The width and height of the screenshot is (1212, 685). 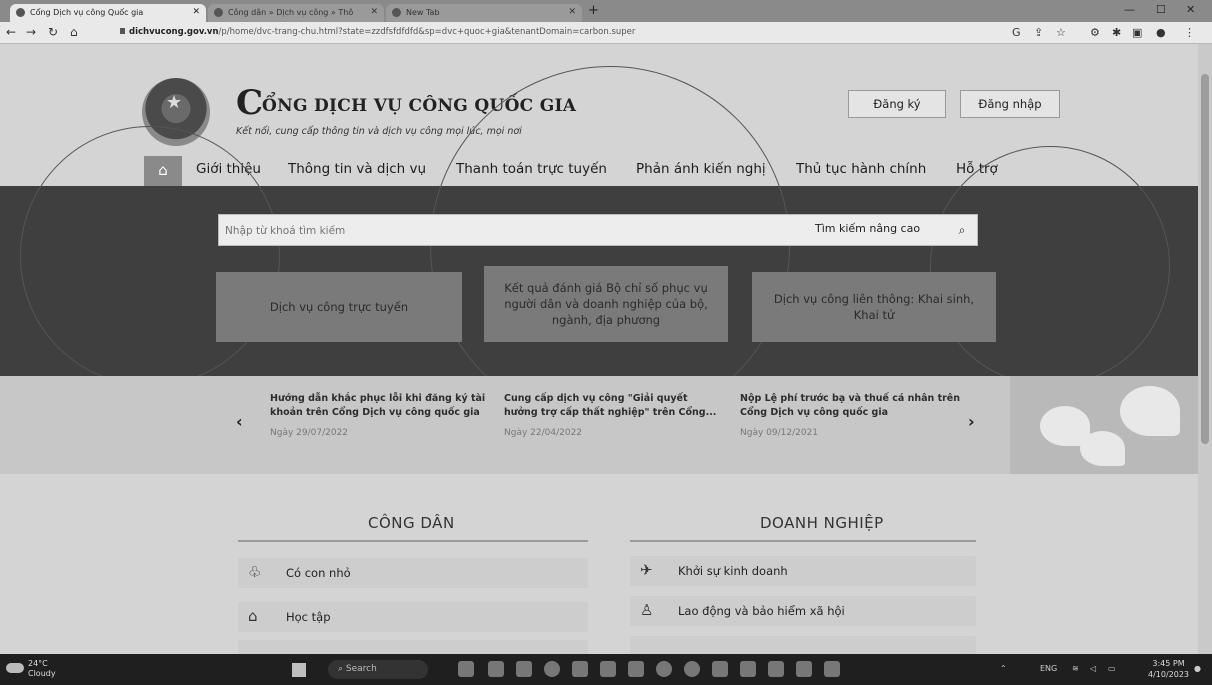 What do you see at coordinates (378, 669) in the screenshot?
I see `taskbar-search: ⌕ Search` at bounding box center [378, 669].